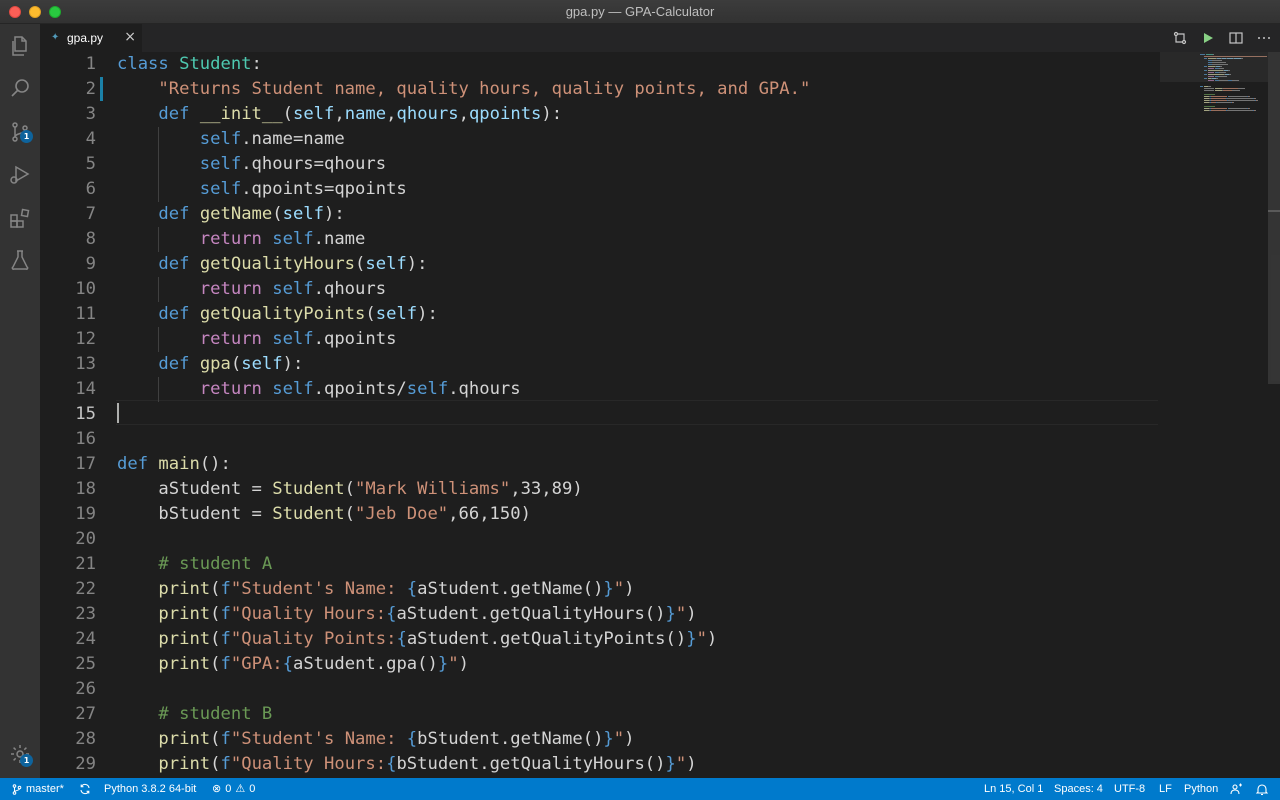 The image size is (1280, 800). Describe the element at coordinates (38, 789) in the screenshot. I see `git-branch: master*` at that location.